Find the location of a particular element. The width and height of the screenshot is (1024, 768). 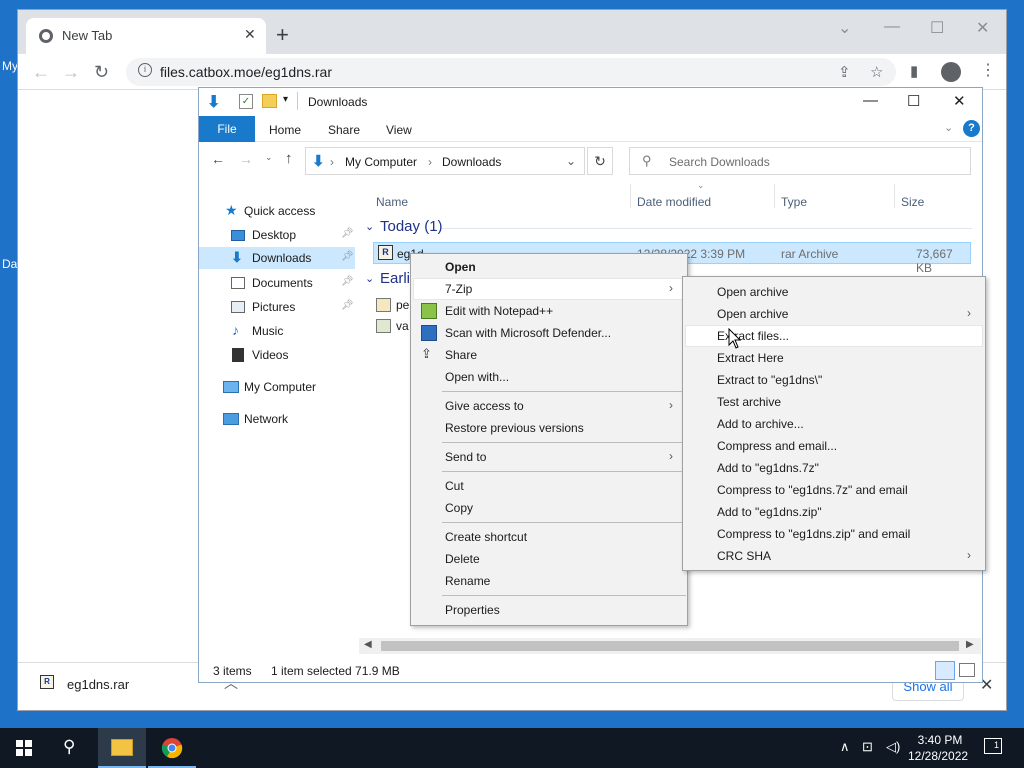

menu-item-open: Open is located at coordinates (460, 267).